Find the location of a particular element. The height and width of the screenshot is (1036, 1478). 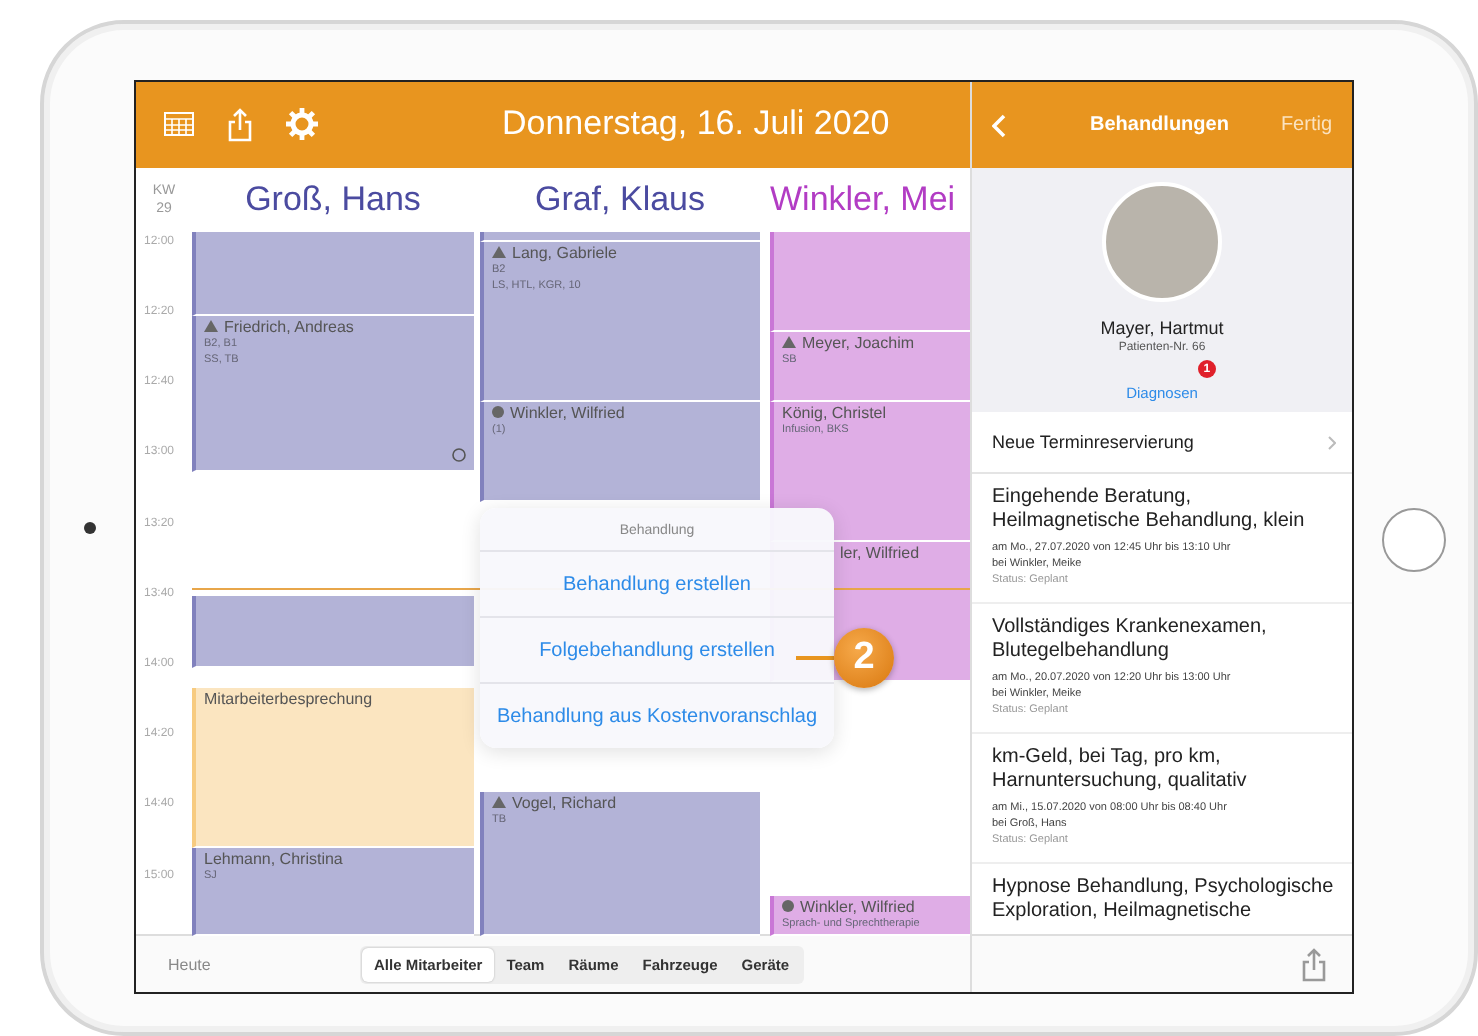

patient-name: Friedrich, Andreas is located at coordinates (289, 326).